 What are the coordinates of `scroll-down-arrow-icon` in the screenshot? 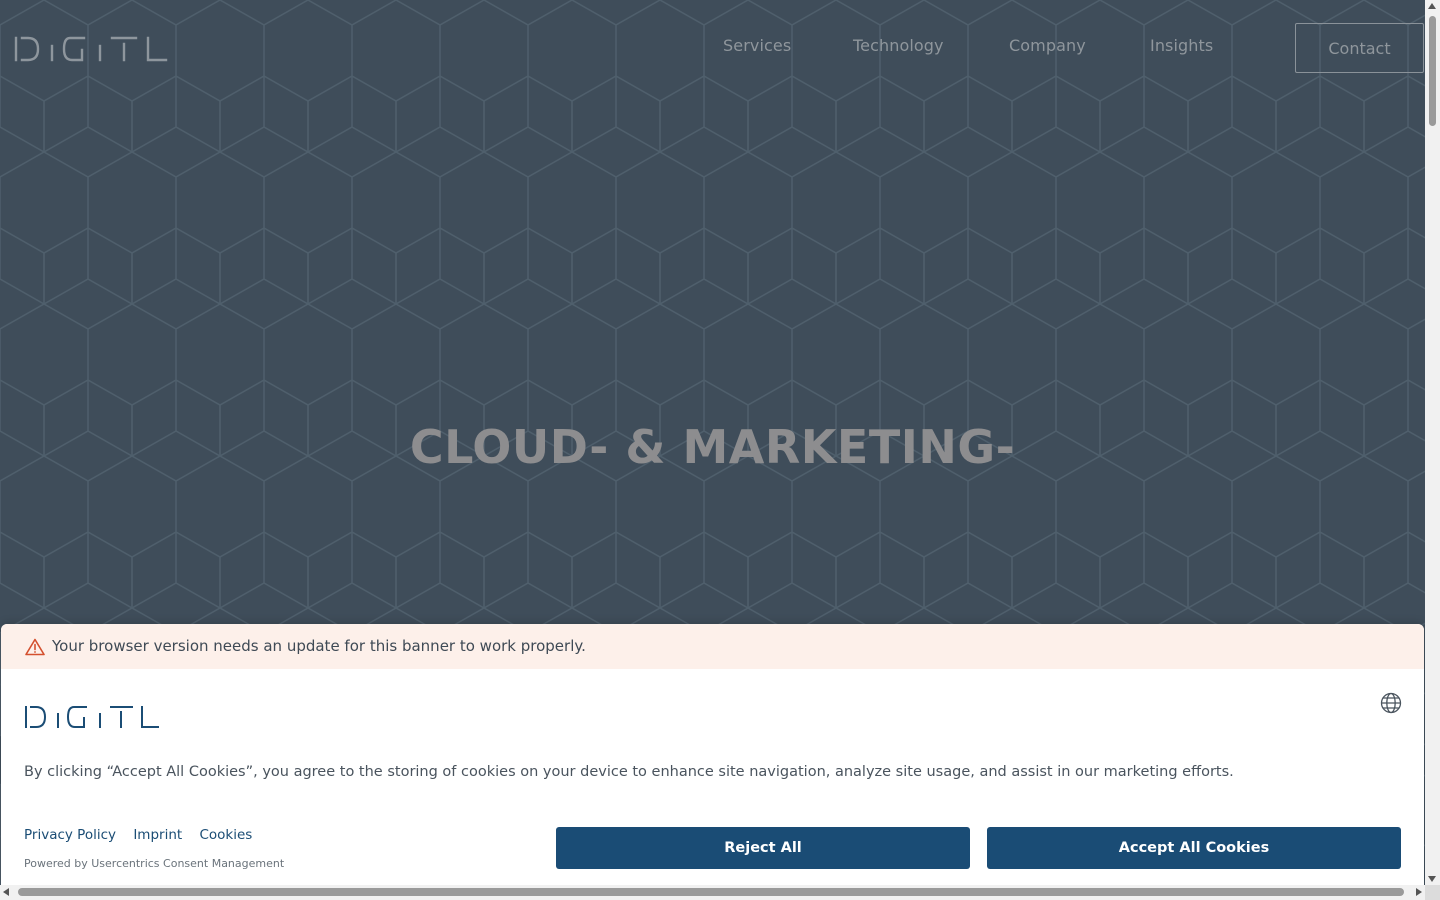 It's located at (1432, 879).